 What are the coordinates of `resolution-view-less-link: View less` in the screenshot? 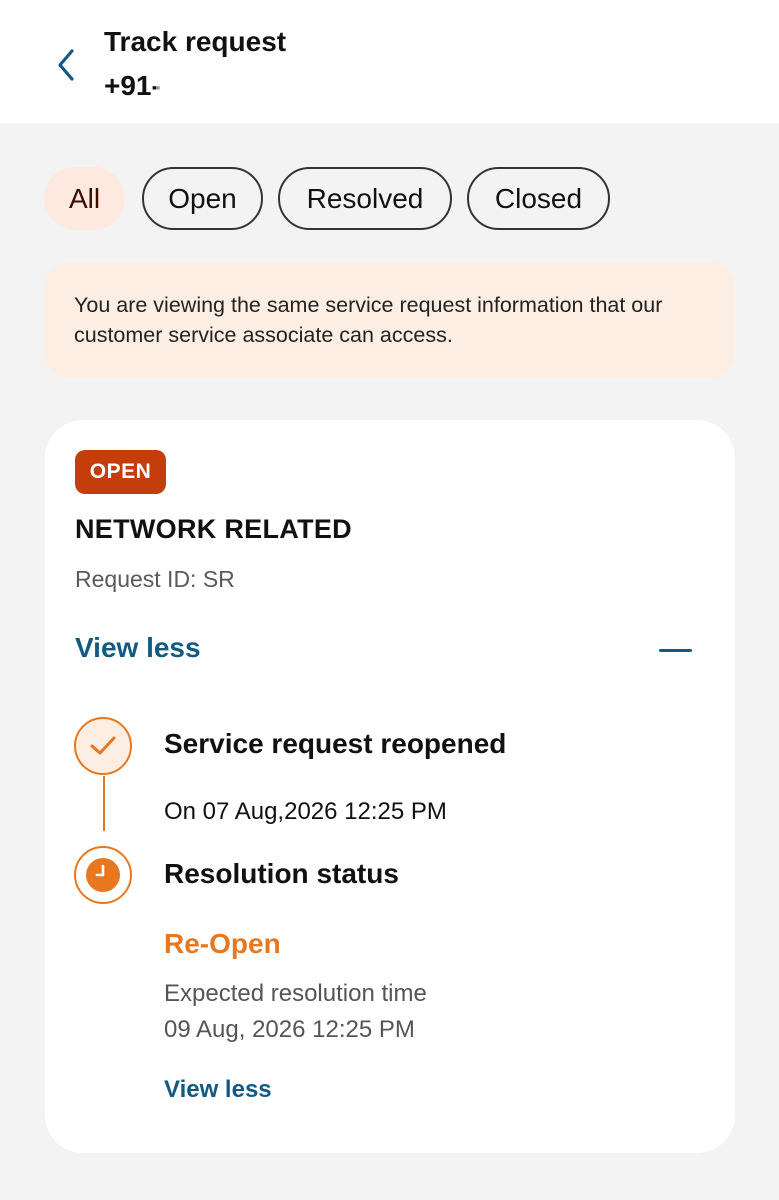 It's located at (218, 1090).